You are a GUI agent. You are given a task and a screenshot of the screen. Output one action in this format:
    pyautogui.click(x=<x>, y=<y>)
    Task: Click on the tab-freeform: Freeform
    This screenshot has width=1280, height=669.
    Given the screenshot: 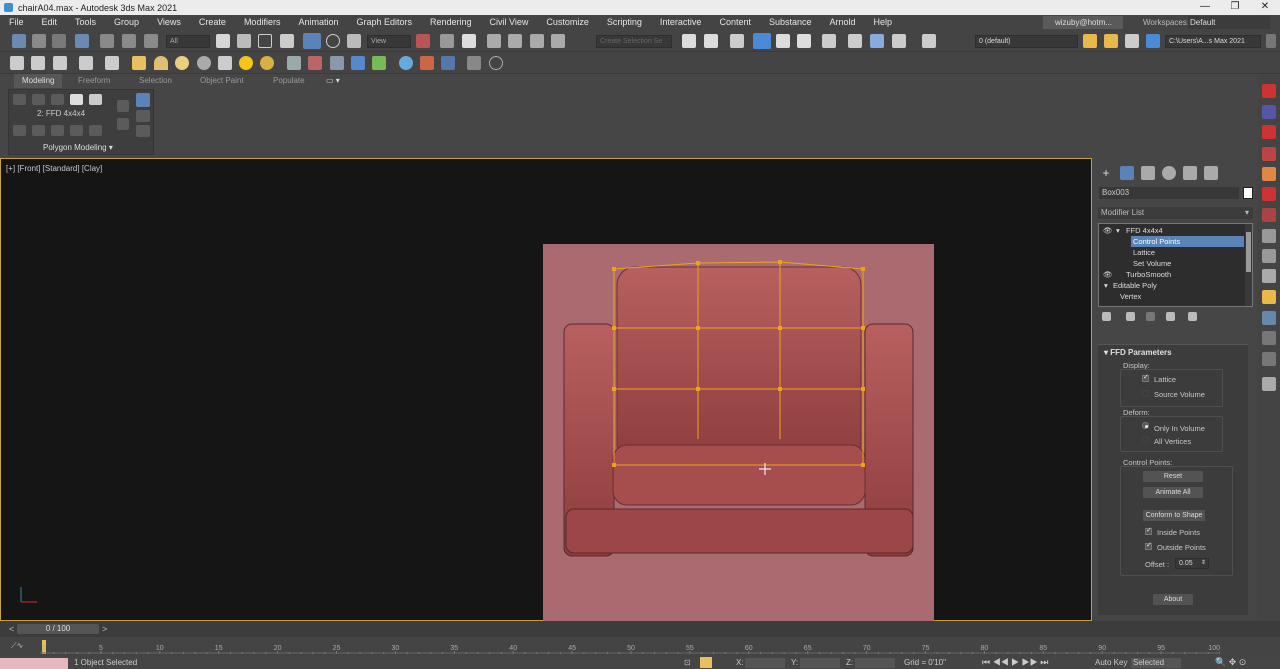 What is the action you would take?
    pyautogui.click(x=94, y=81)
    